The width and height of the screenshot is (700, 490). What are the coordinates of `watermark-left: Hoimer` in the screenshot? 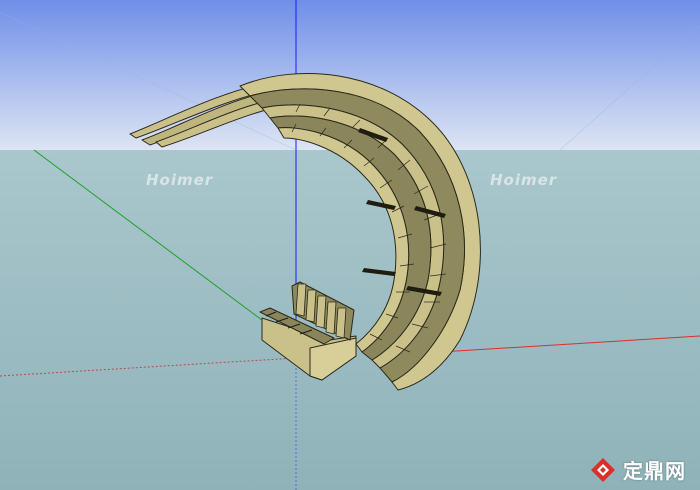 It's located at (180, 180).